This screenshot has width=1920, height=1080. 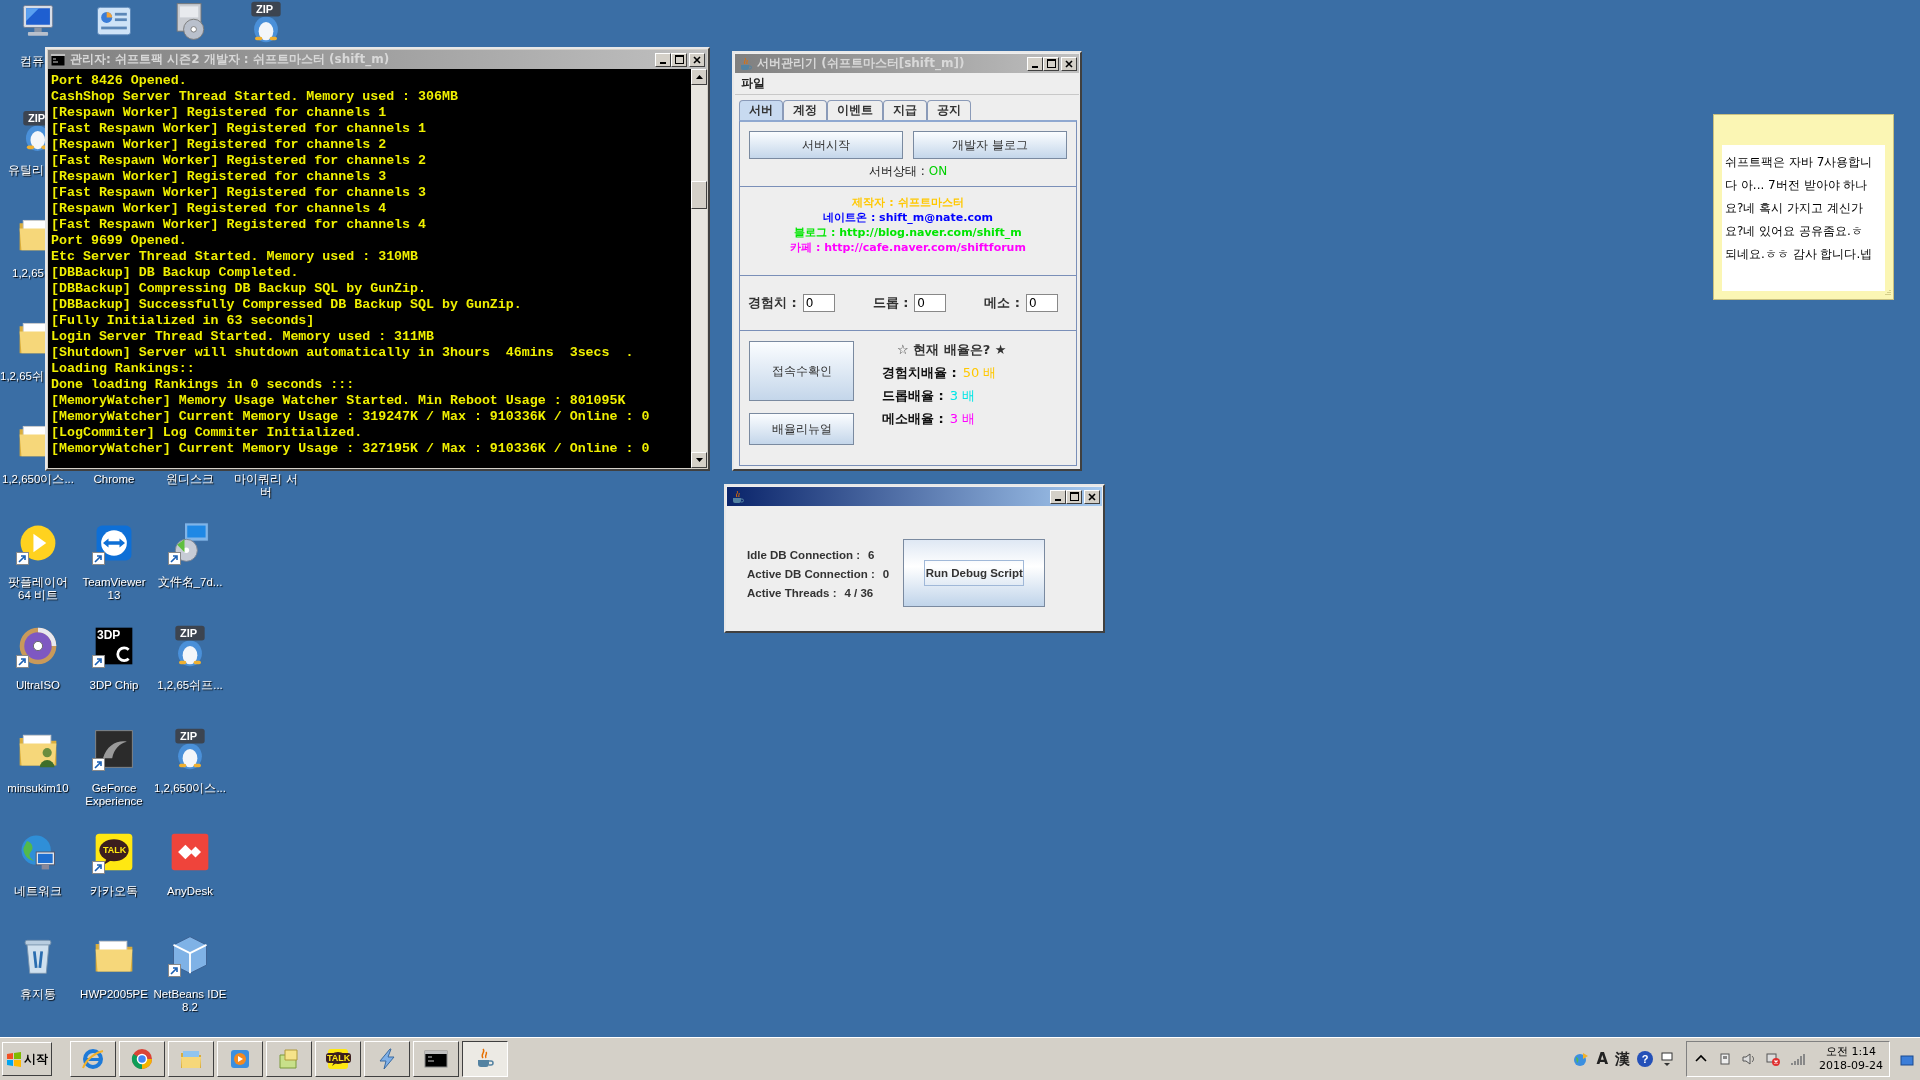 I want to click on icon-caption: 휴지통, so click(x=38, y=994).